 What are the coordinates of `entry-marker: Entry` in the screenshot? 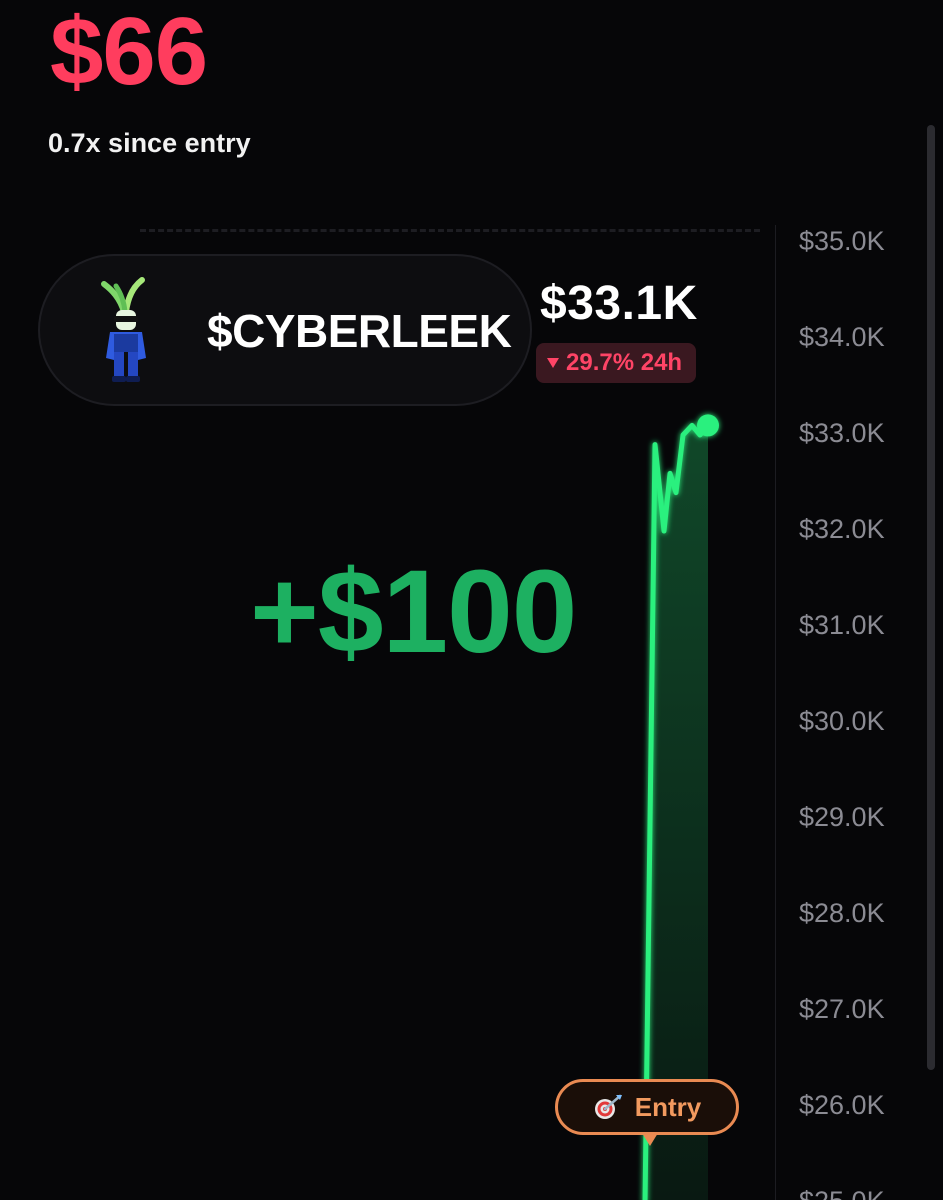 It's located at (647, 1107).